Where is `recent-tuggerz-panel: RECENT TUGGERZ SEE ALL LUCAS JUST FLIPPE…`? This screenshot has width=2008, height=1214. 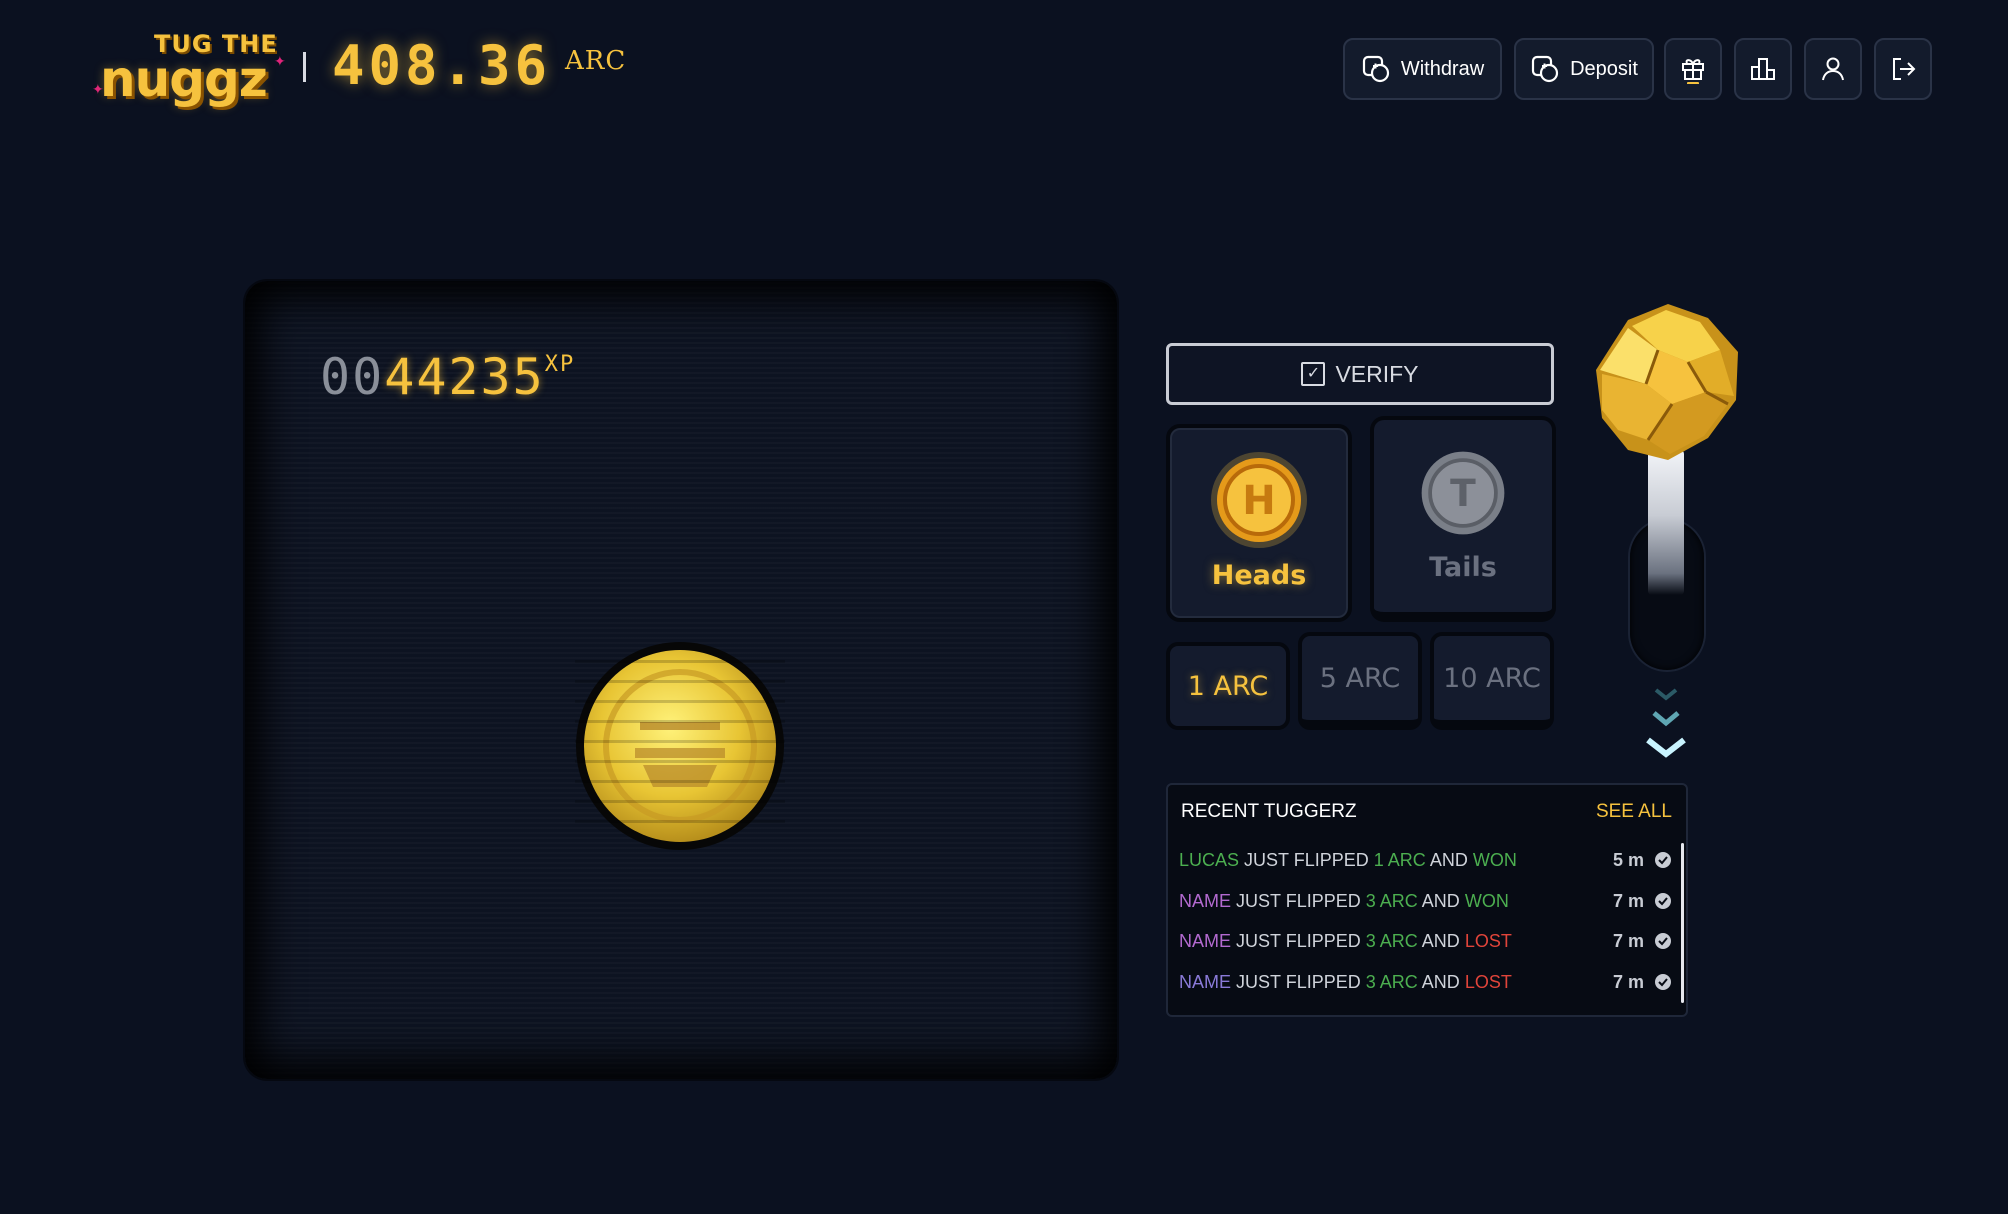 recent-tuggerz-panel: RECENT TUGGERZ SEE ALL LUCAS JUST FLIPPE… is located at coordinates (1427, 900).